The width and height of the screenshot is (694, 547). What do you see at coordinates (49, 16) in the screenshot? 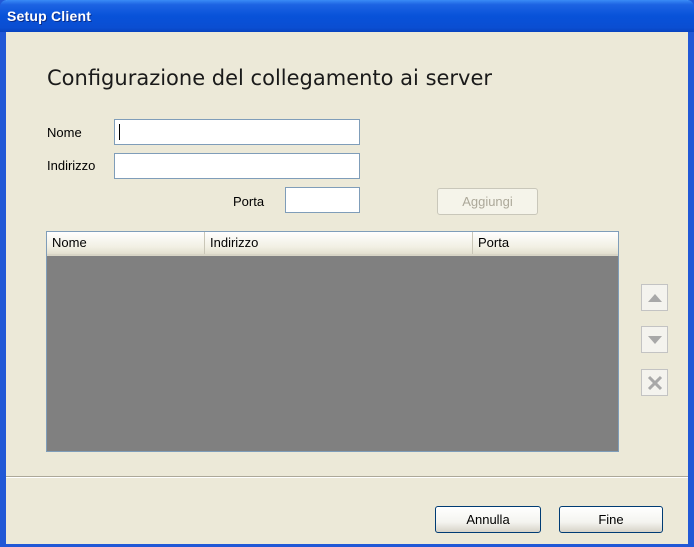
I see `window-title: Setup Client` at bounding box center [49, 16].